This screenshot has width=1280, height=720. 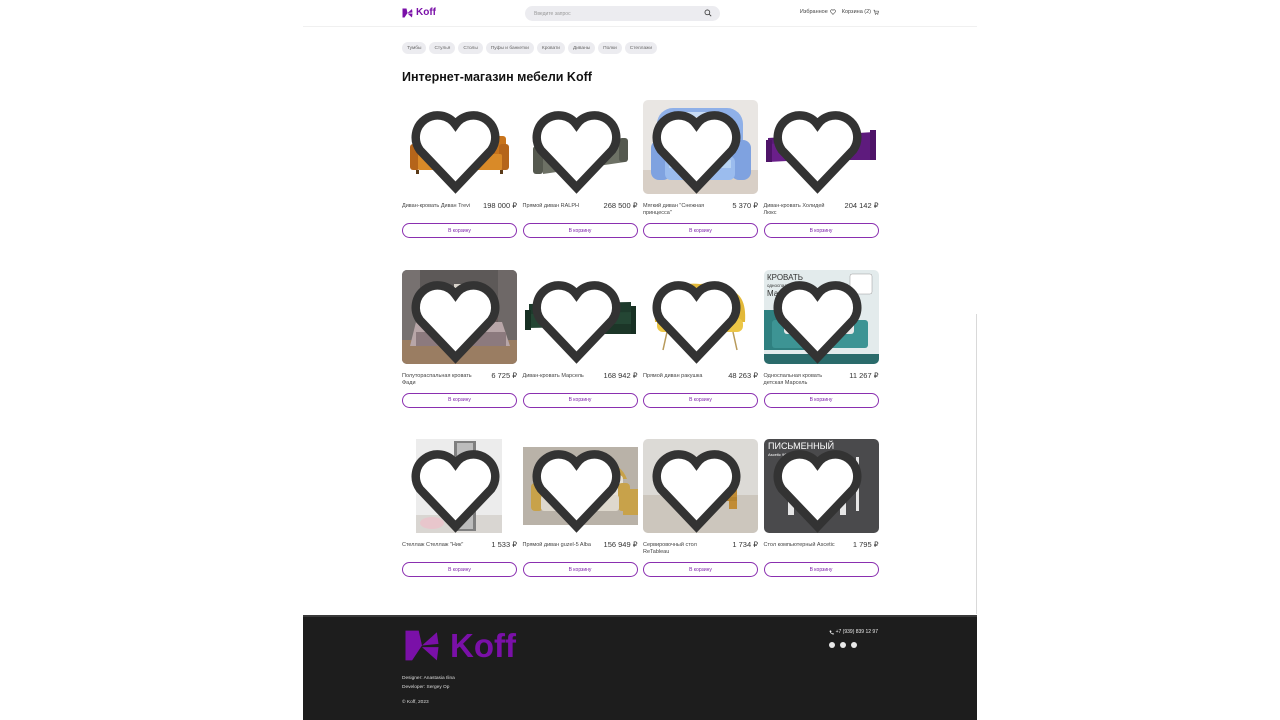 I want to click on vk-icon, so click(x=832, y=645).